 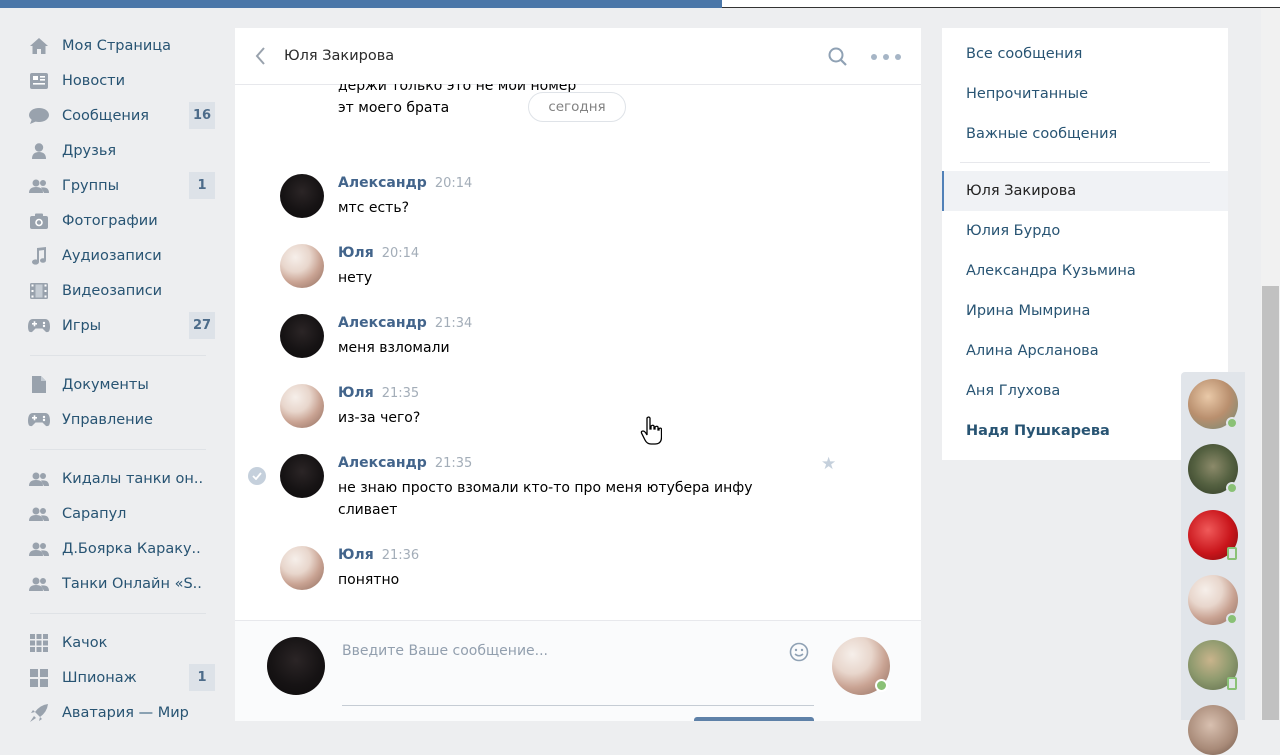 I want to click on nav-item-group-3: Д.Боярка Караку.., so click(x=121, y=548).